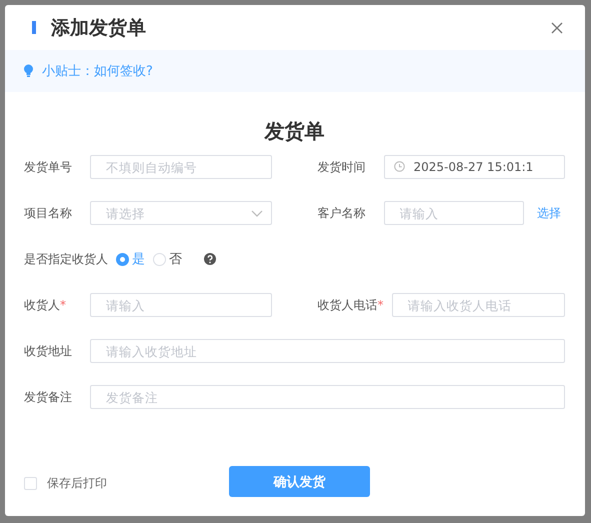 This screenshot has height=523, width=591. What do you see at coordinates (327, 351) in the screenshot?
I see `input-field: 请输入收货地址` at bounding box center [327, 351].